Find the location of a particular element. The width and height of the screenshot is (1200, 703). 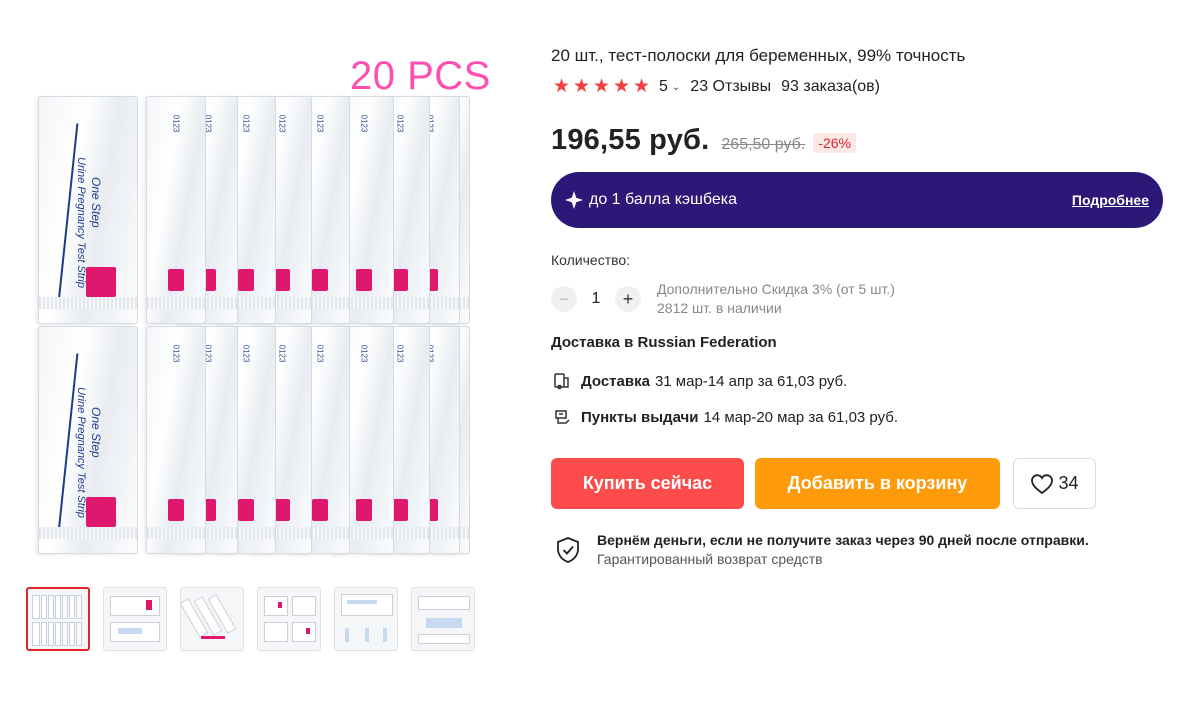

quantity-label: Количество: is located at coordinates (591, 260).